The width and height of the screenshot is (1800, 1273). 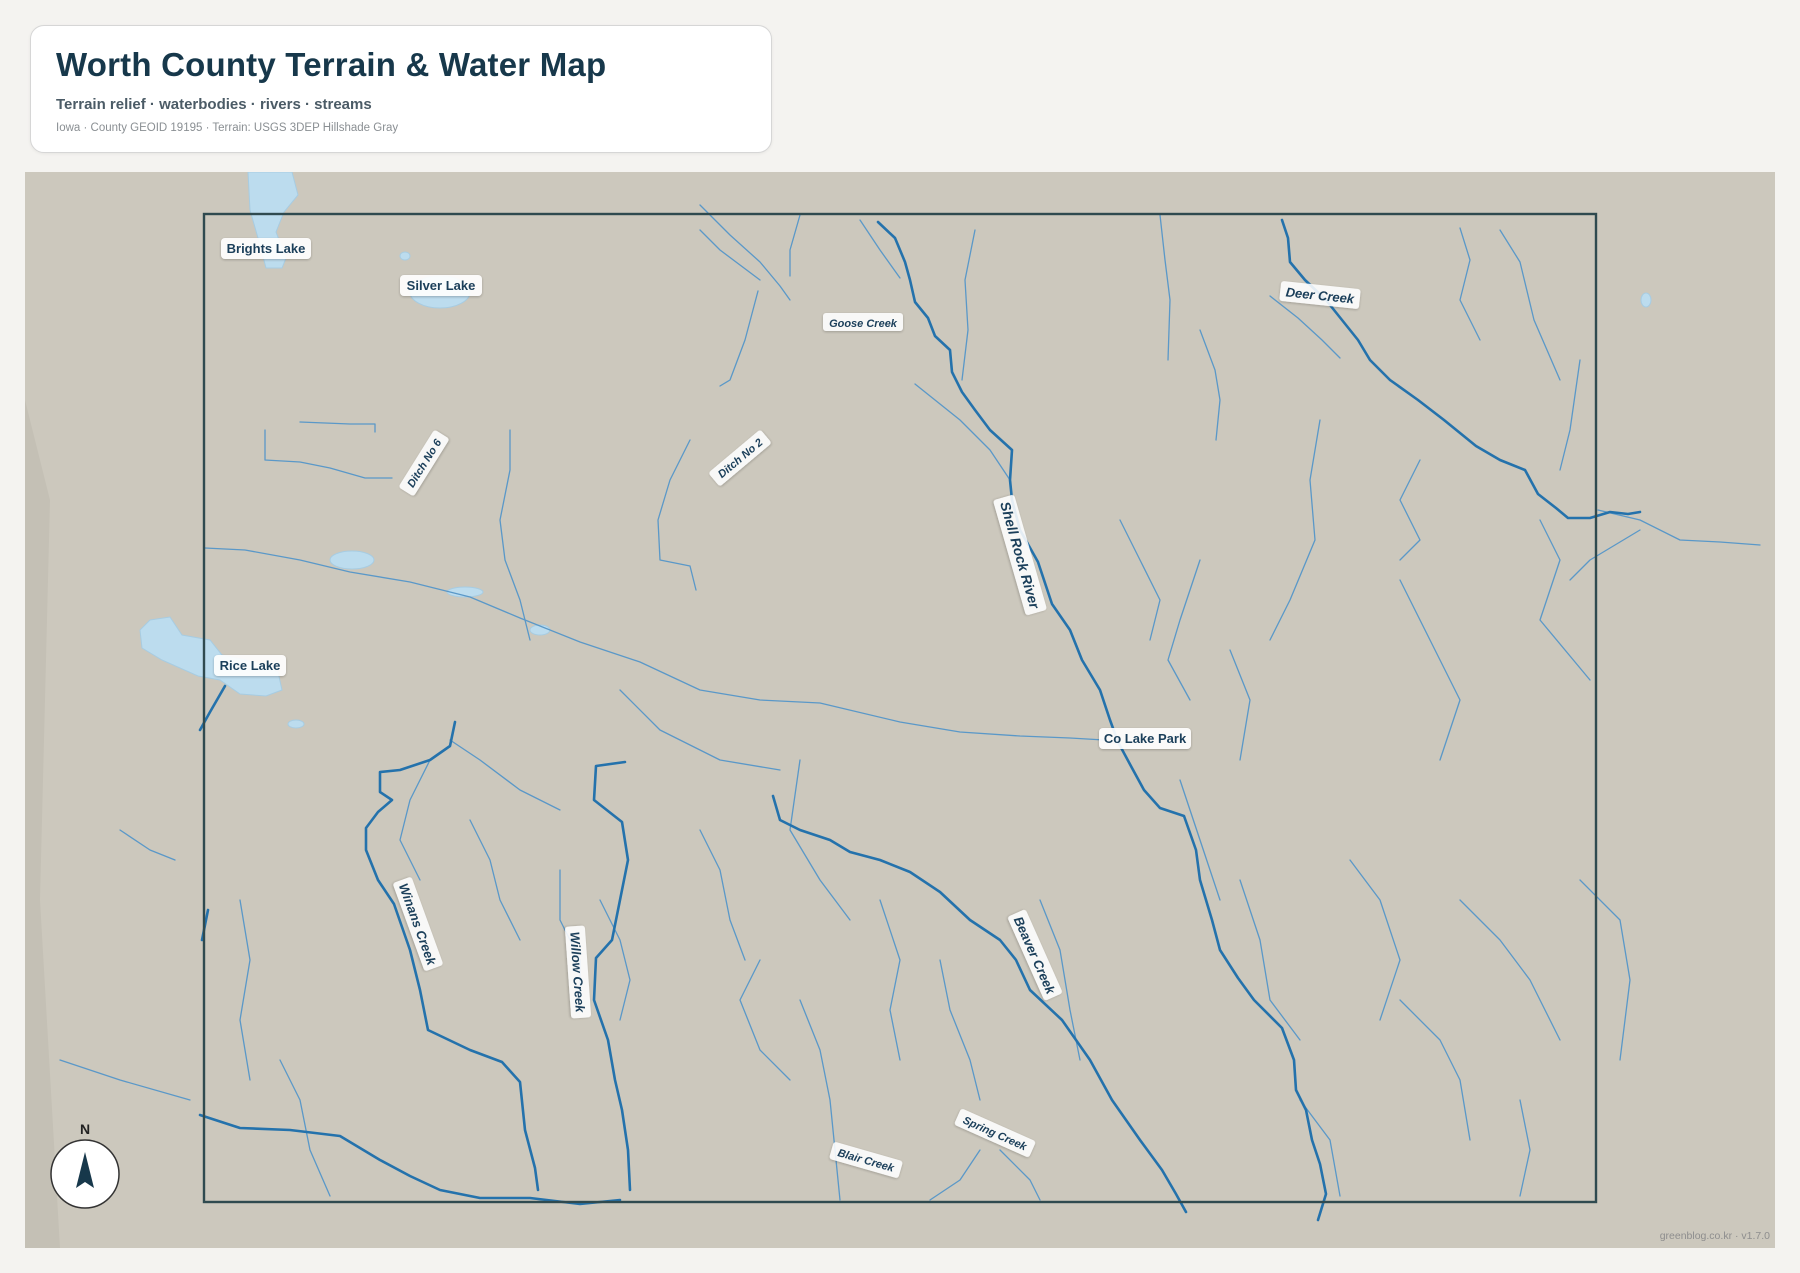 I want to click on credit-text: greenblog.co.kr · v1.7.0, so click(x=1714, y=1236).